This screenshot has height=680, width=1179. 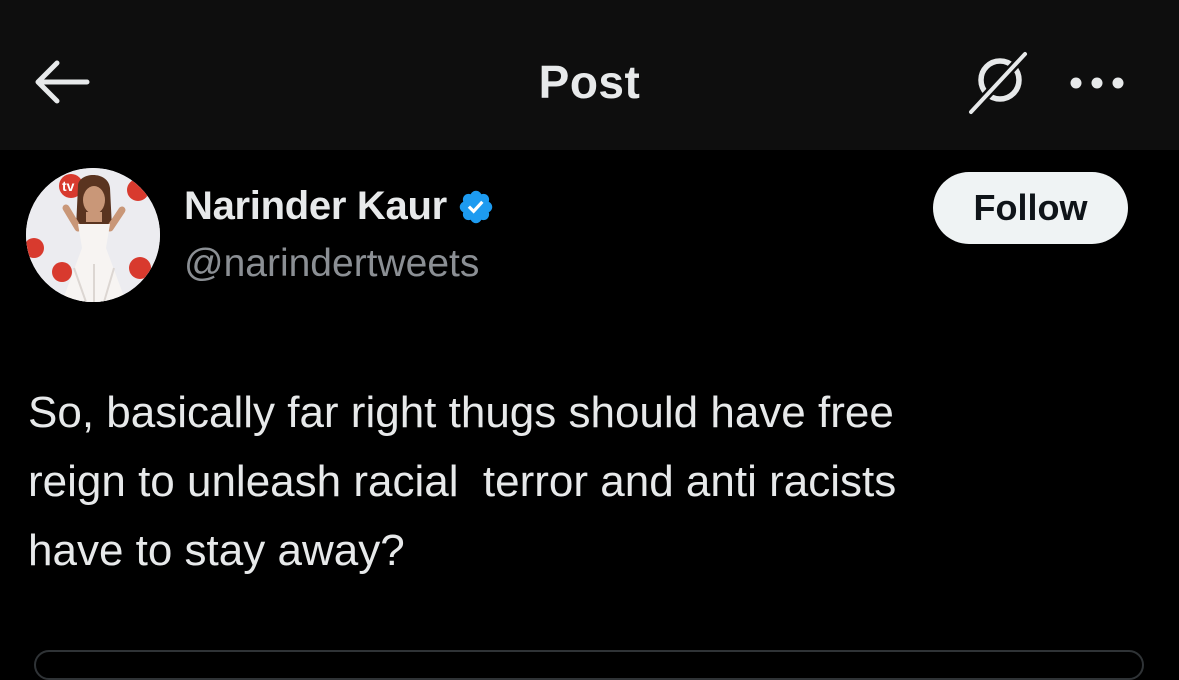 What do you see at coordinates (331, 264) in the screenshot?
I see `author-handle: @narindertweets` at bounding box center [331, 264].